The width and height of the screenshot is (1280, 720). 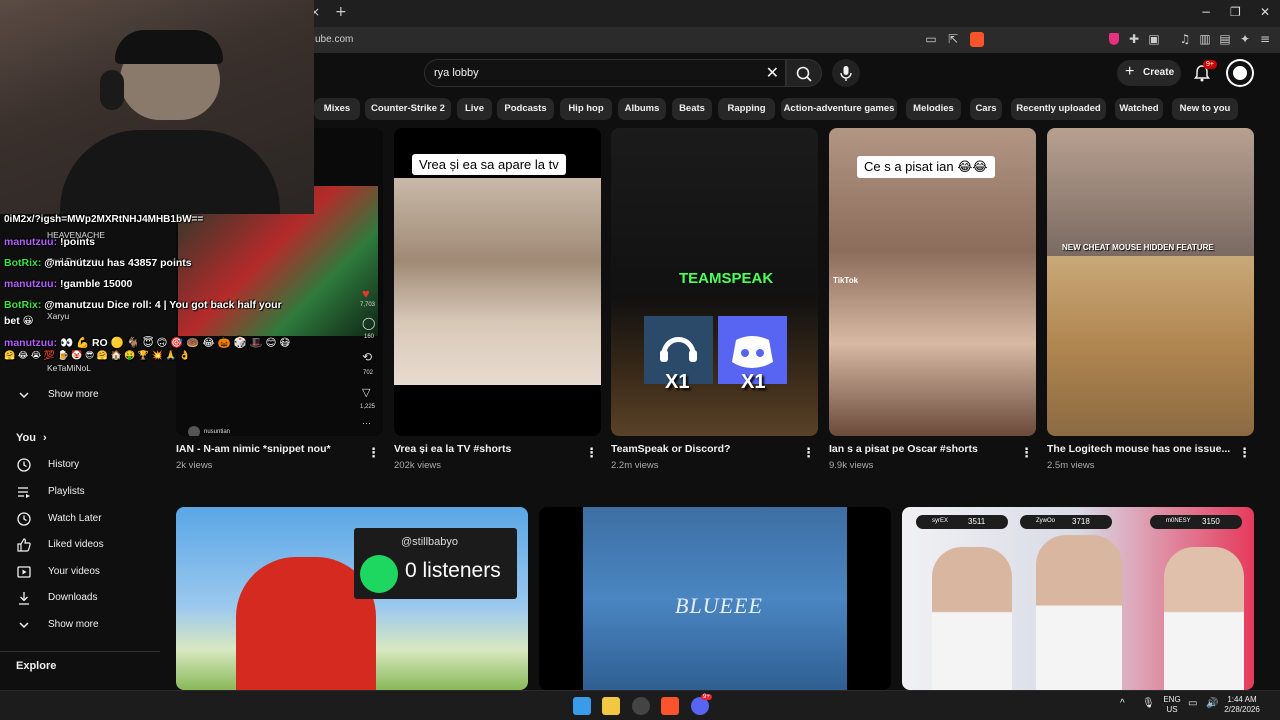 I want to click on search-icon, so click(x=804, y=74).